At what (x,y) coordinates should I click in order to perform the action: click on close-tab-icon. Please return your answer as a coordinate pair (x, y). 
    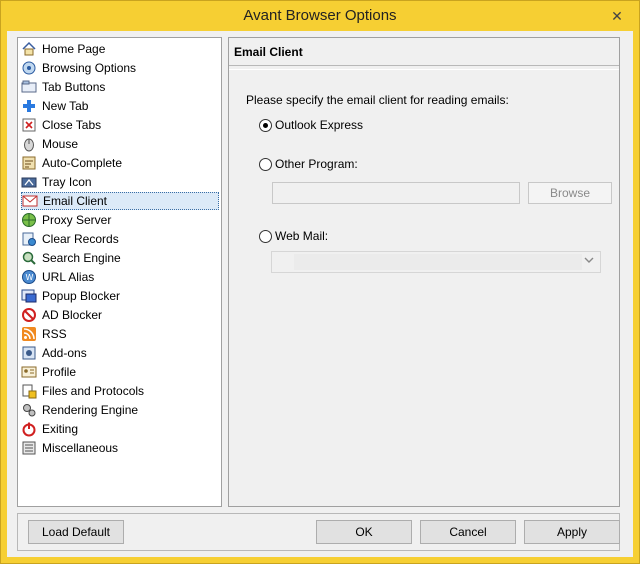
    Looking at the image, I should click on (29, 125).